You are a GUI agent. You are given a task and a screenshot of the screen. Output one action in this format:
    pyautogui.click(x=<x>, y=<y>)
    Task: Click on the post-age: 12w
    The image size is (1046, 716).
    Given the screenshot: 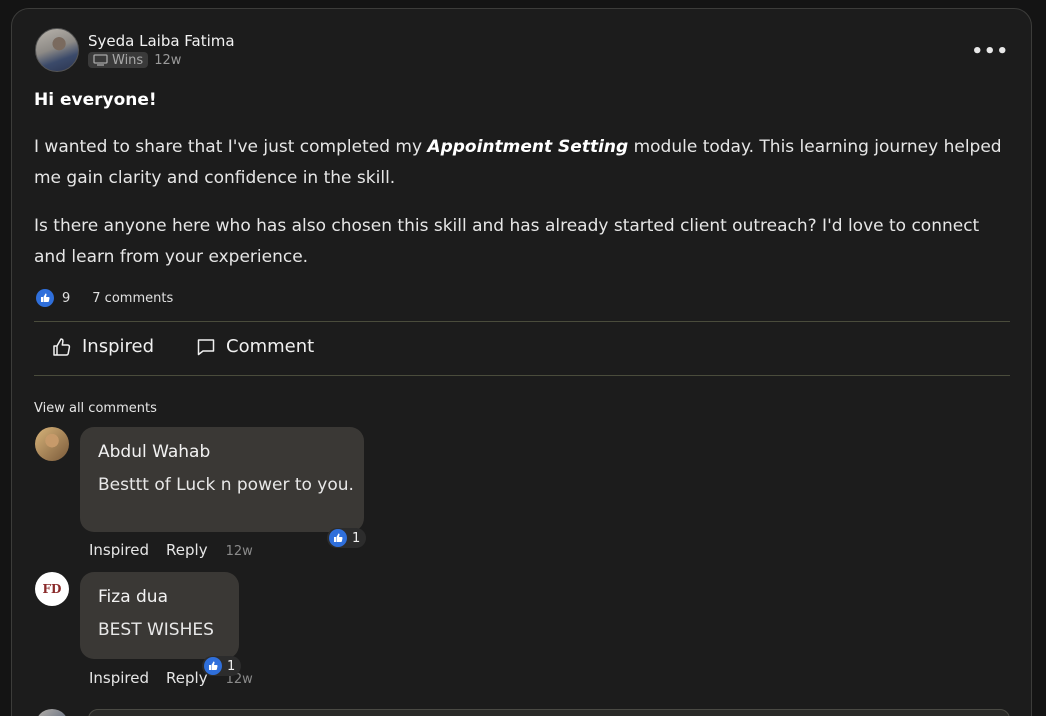 What is the action you would take?
    pyautogui.click(x=168, y=60)
    